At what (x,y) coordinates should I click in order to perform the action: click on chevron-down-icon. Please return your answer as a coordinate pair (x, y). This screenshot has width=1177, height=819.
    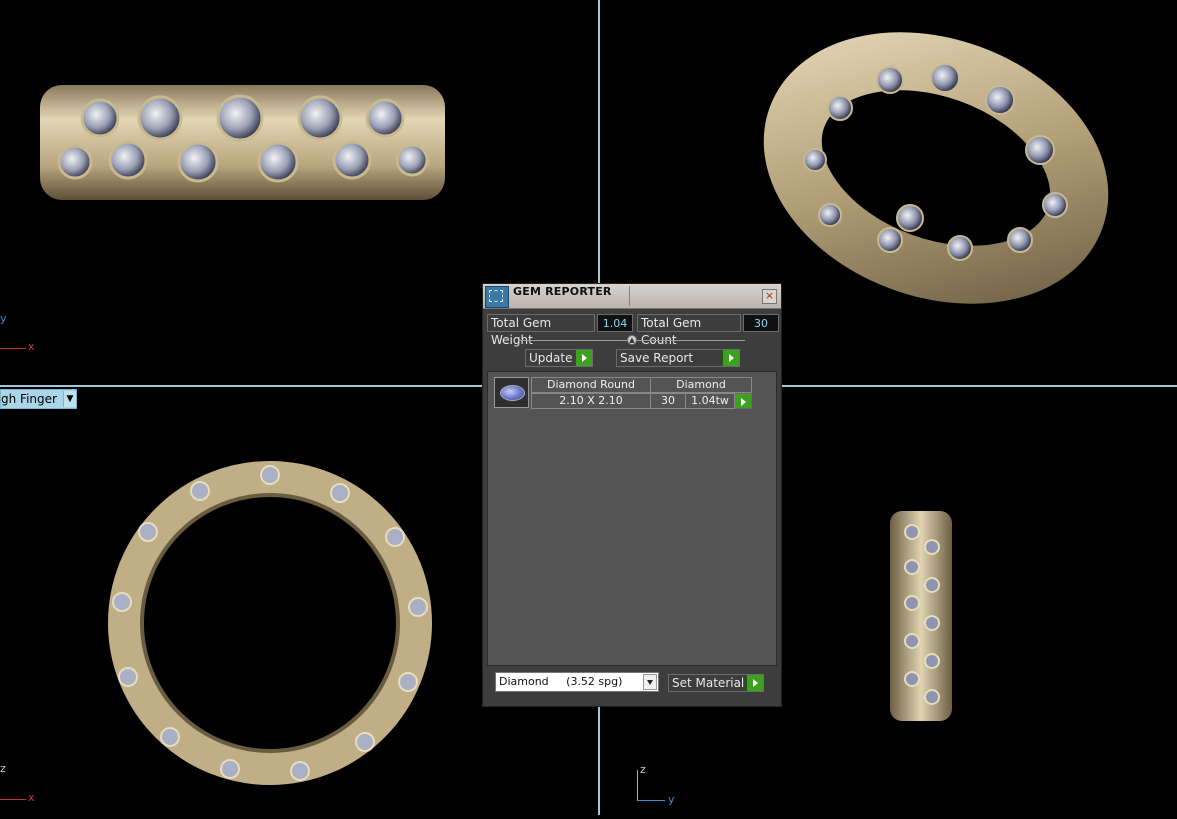
    Looking at the image, I should click on (650, 682).